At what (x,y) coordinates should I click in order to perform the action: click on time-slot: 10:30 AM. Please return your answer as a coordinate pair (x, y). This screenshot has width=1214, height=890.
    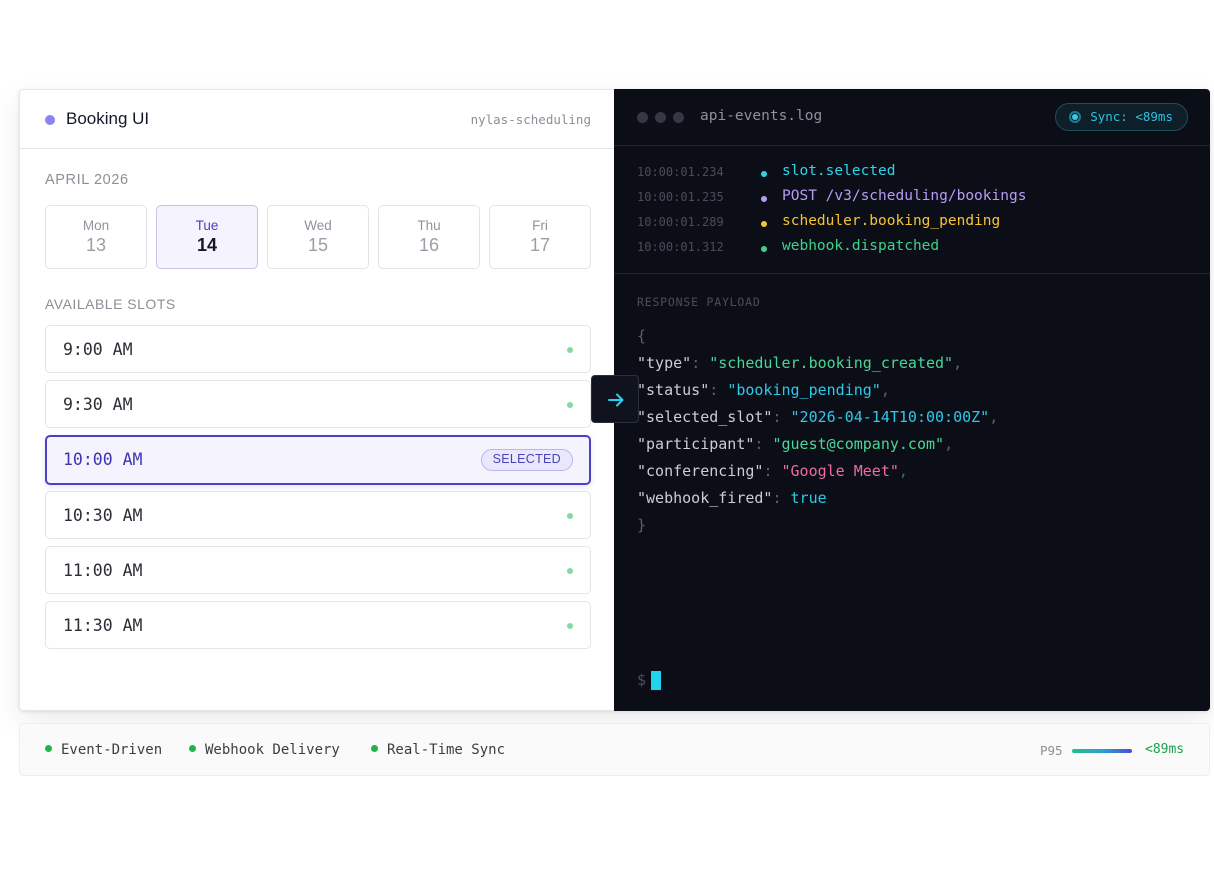
    Looking at the image, I should click on (318, 515).